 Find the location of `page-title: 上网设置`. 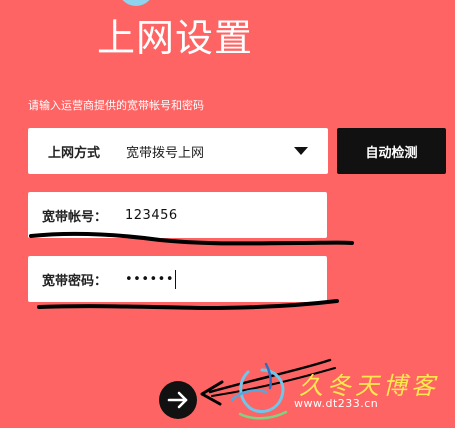

page-title: 上网设置 is located at coordinates (175, 38).